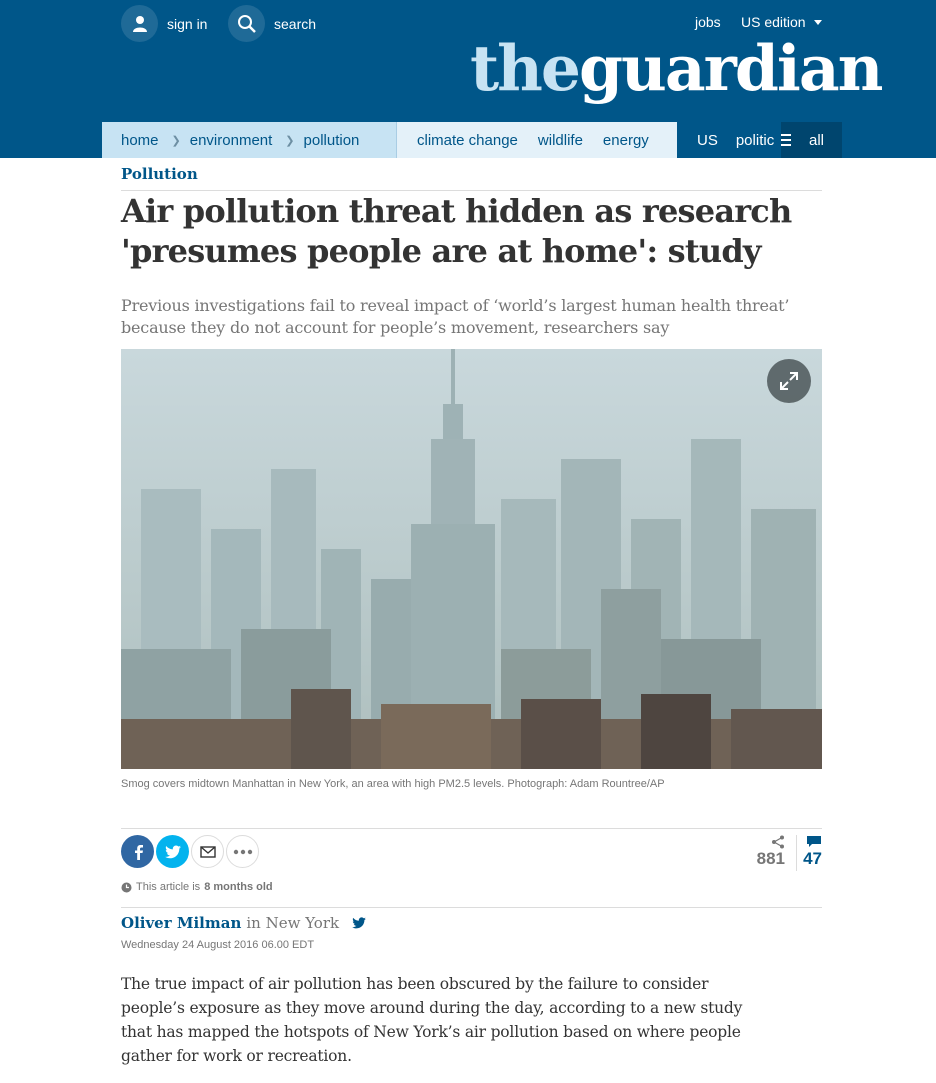 The height and width of the screenshot is (1083, 936). Describe the element at coordinates (814, 841) in the screenshot. I see `comment-icon` at that location.